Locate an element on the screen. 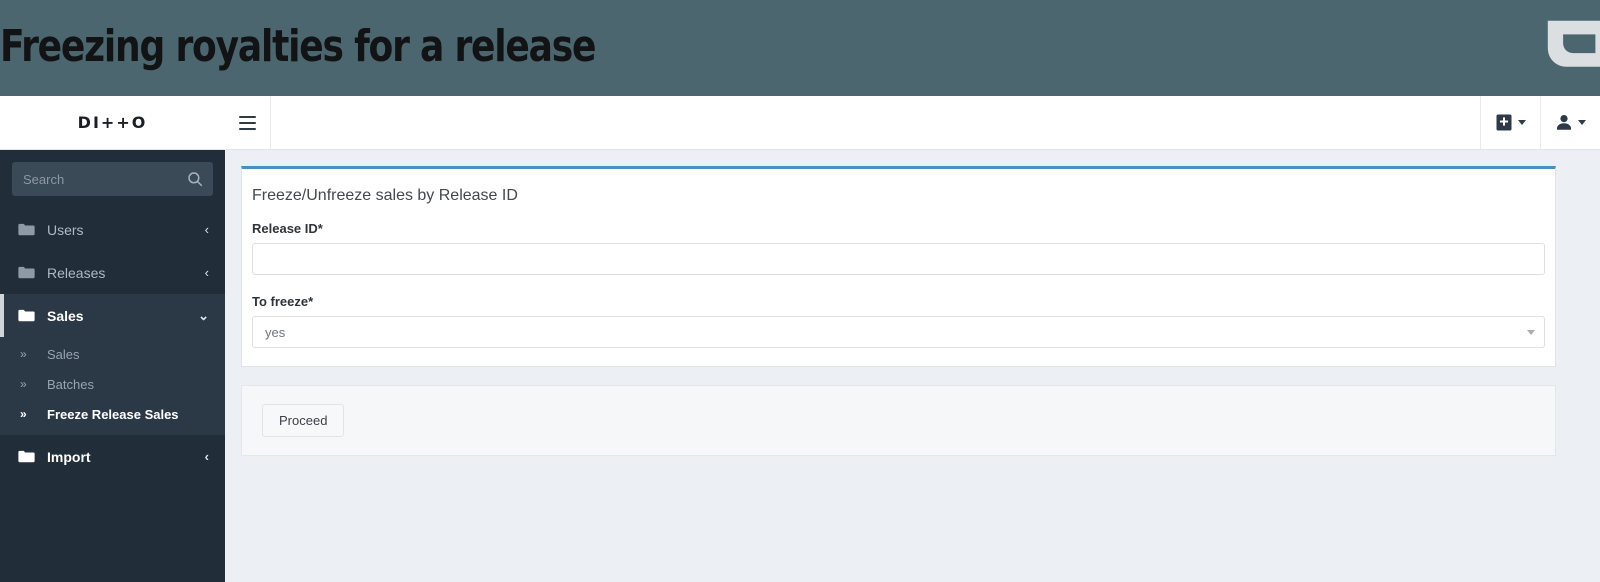 The image size is (1600, 582). plus-square-icon is located at coordinates (1503, 122).